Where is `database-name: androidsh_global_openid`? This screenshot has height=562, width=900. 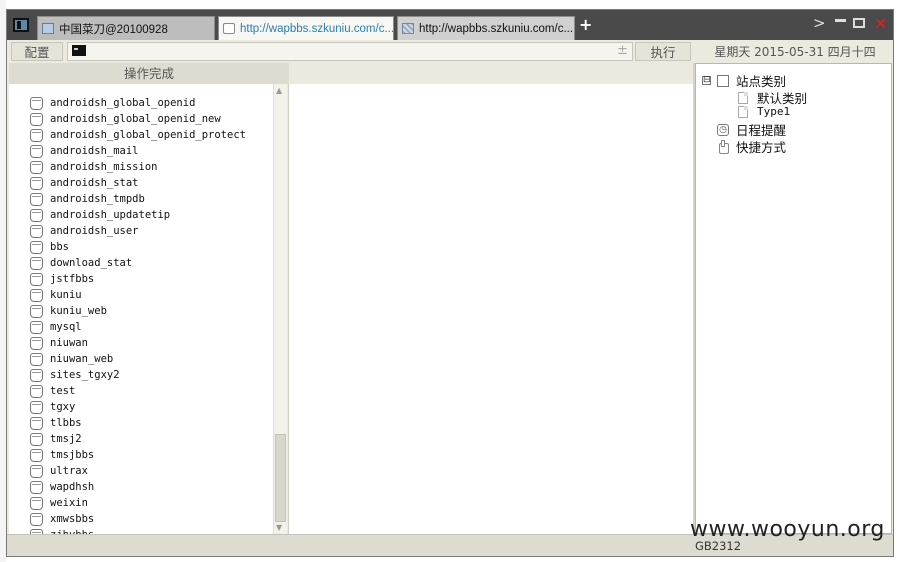 database-name: androidsh_global_openid is located at coordinates (123, 103).